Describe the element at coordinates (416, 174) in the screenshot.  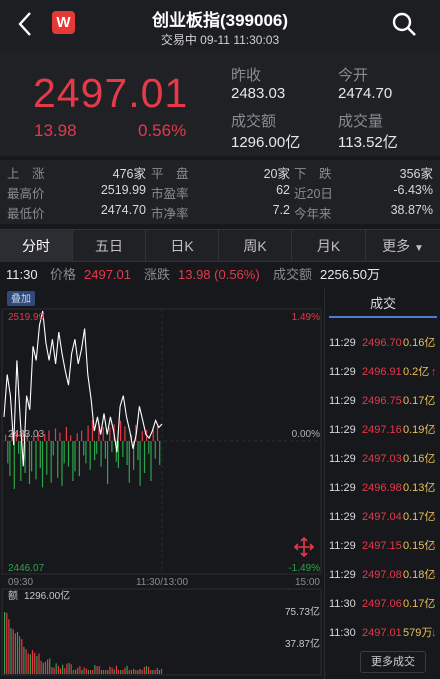
I see `stat-value: 356家` at that location.